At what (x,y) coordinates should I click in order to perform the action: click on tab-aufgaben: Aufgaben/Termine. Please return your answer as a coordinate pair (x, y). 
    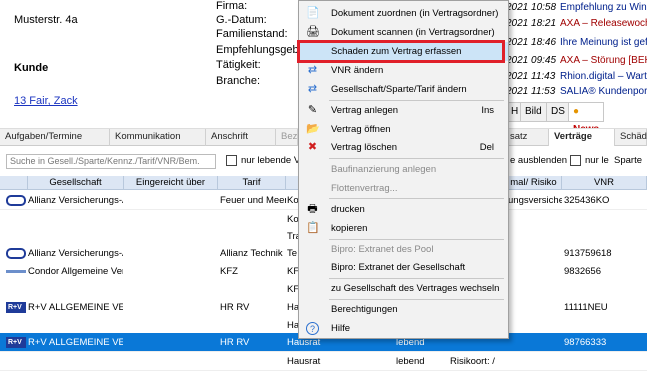
    Looking at the image, I should click on (55, 137).